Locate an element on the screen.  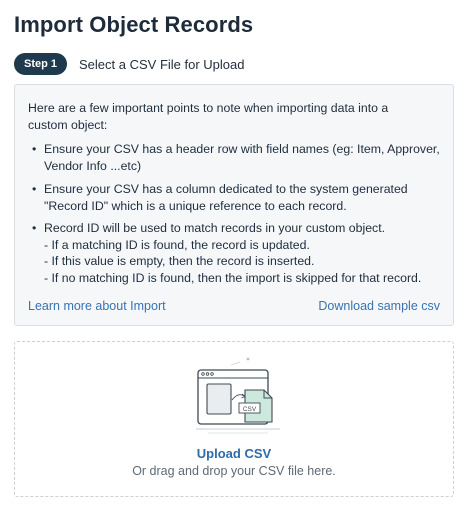
upload-csv-button: Upload CSV is located at coordinates (234, 453).